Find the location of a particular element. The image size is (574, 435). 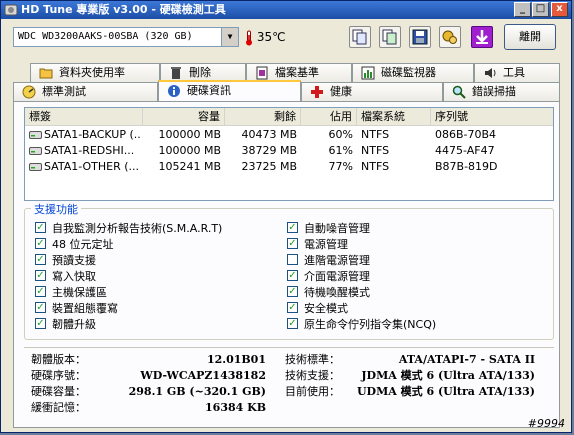

section-divider is located at coordinates (289, 347).